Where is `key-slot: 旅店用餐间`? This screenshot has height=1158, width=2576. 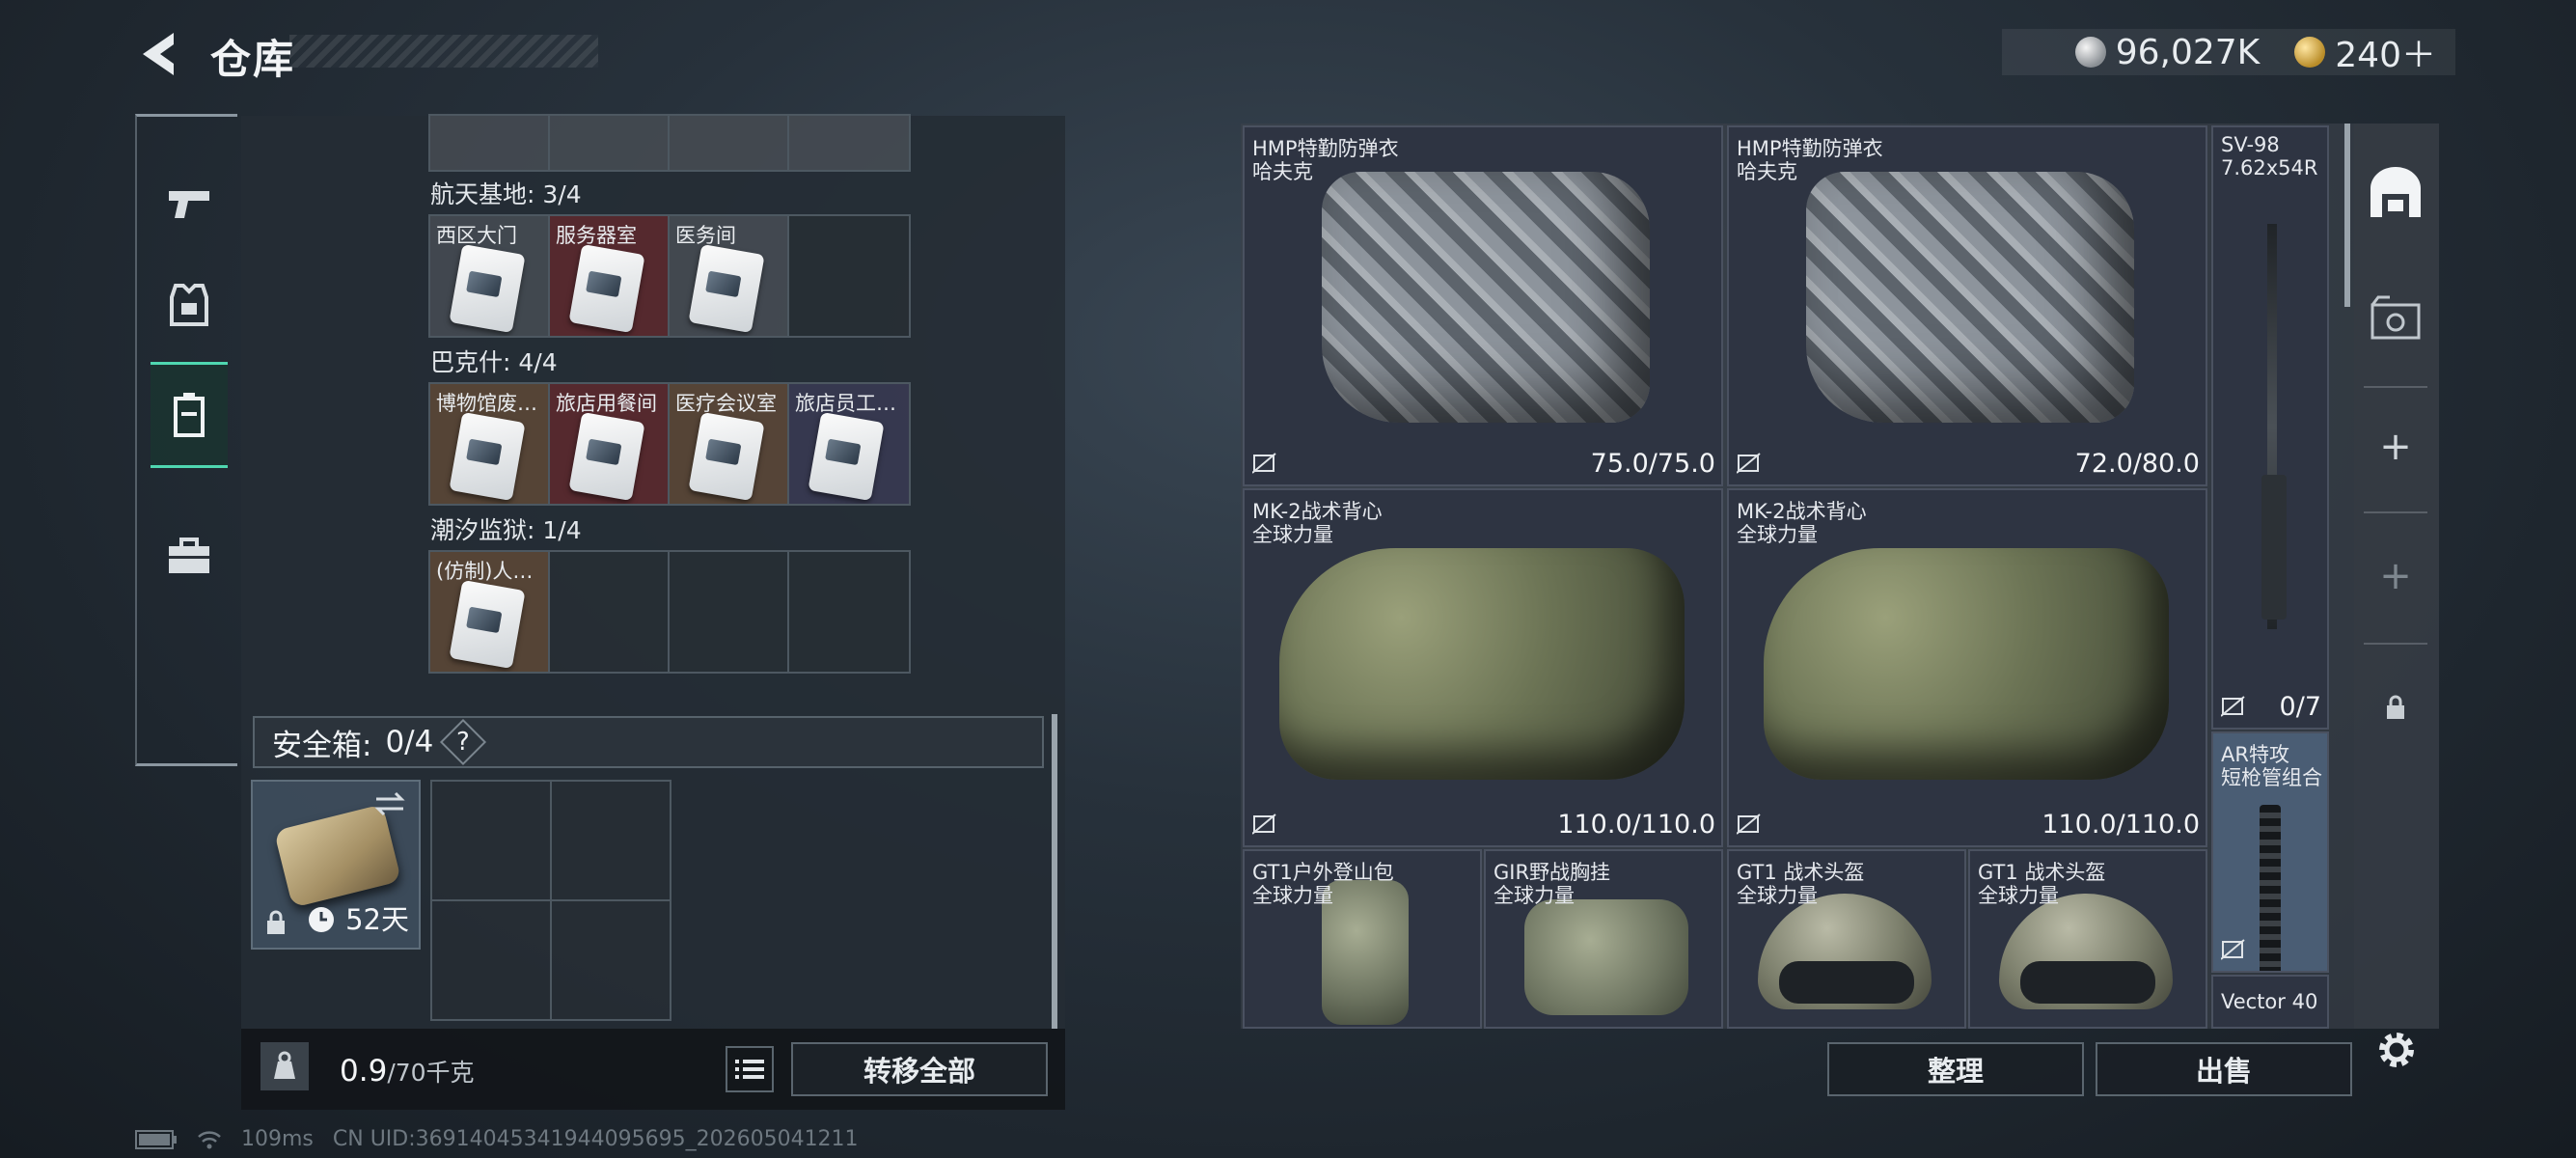 key-slot: 旅店用餐间 is located at coordinates (610, 444).